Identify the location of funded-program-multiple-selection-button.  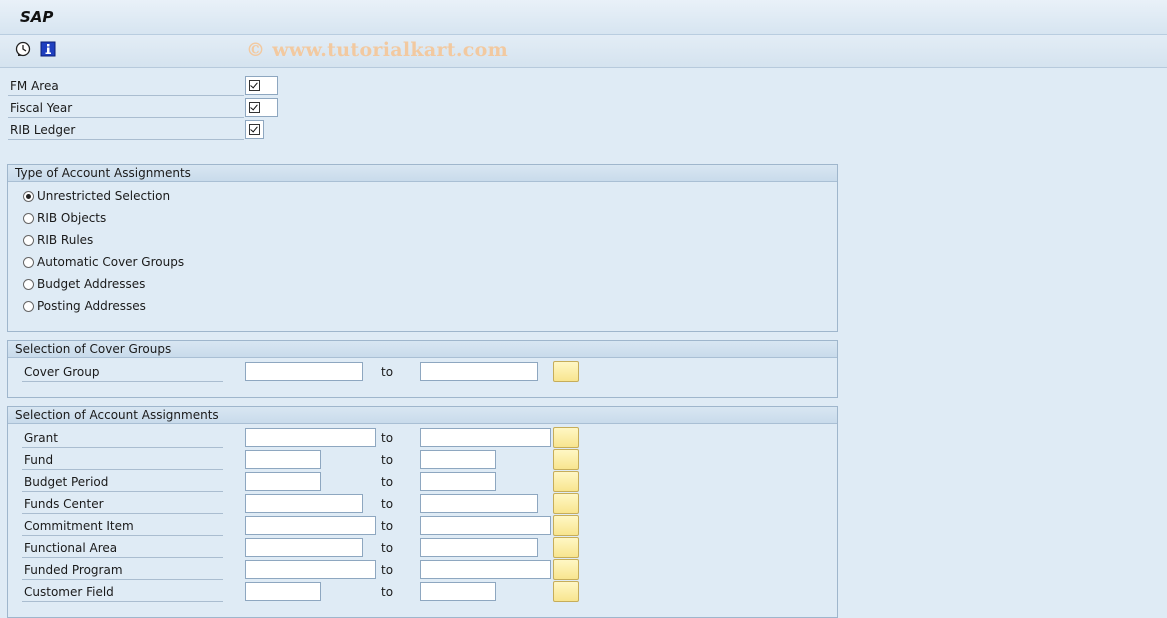
(566, 569).